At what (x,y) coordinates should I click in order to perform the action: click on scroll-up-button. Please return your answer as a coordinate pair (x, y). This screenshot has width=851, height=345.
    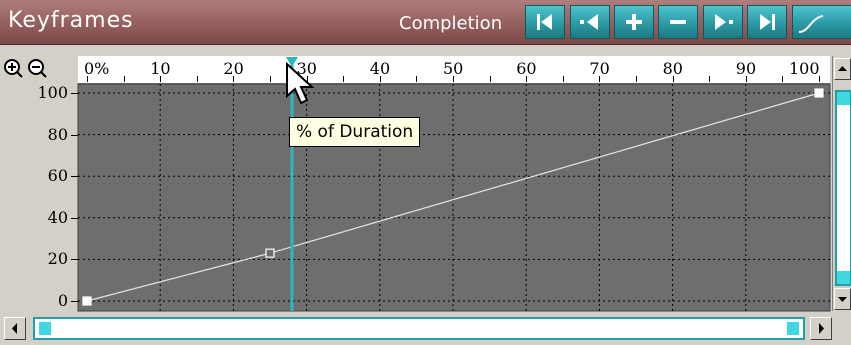
    Looking at the image, I should click on (842, 69).